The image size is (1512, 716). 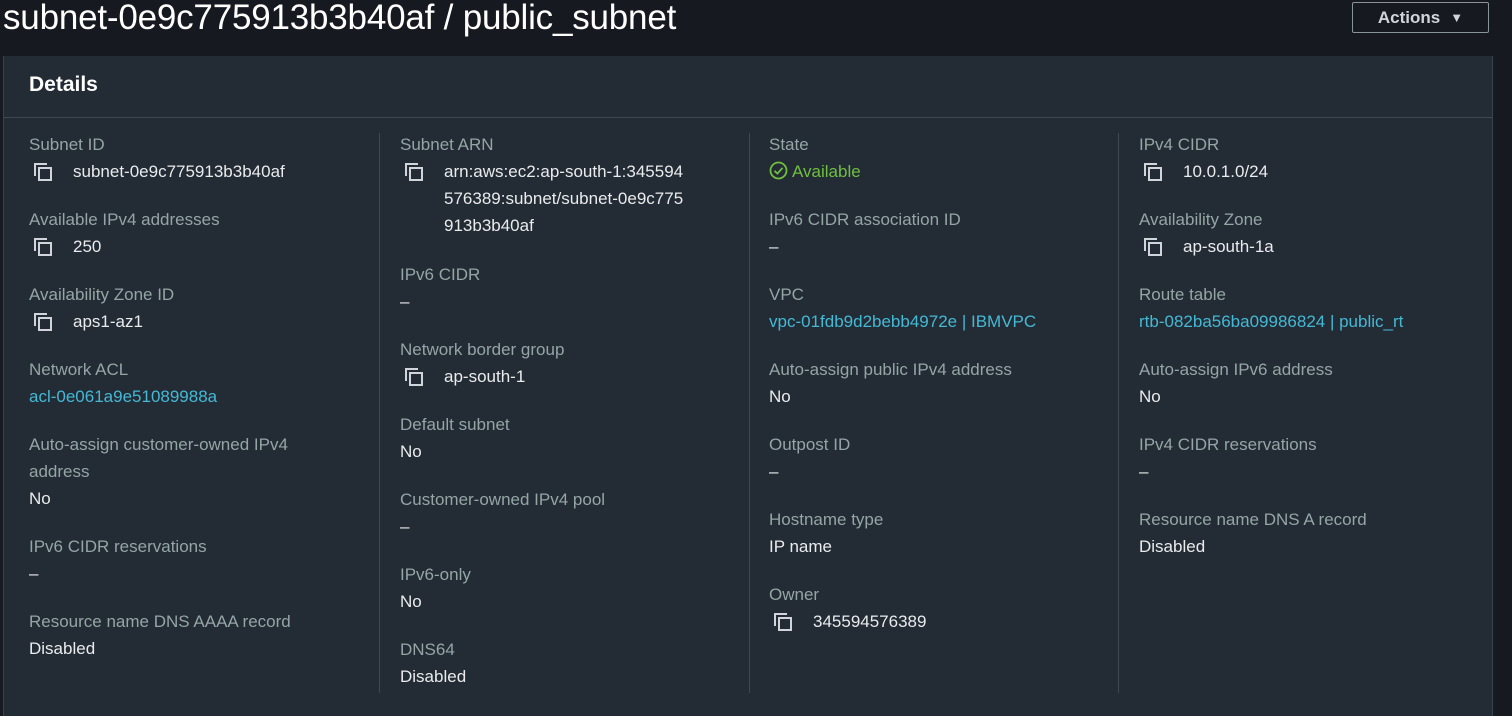 I want to click on field-availability-zone-id: Availability Zone ID aps1-az1, so click(x=101, y=308).